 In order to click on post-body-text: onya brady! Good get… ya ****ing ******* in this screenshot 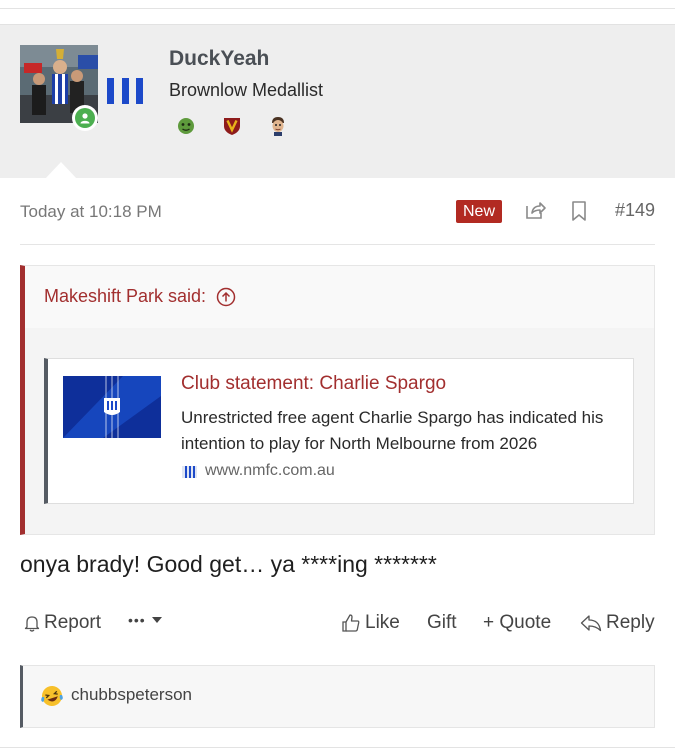, I will do `click(228, 564)`.